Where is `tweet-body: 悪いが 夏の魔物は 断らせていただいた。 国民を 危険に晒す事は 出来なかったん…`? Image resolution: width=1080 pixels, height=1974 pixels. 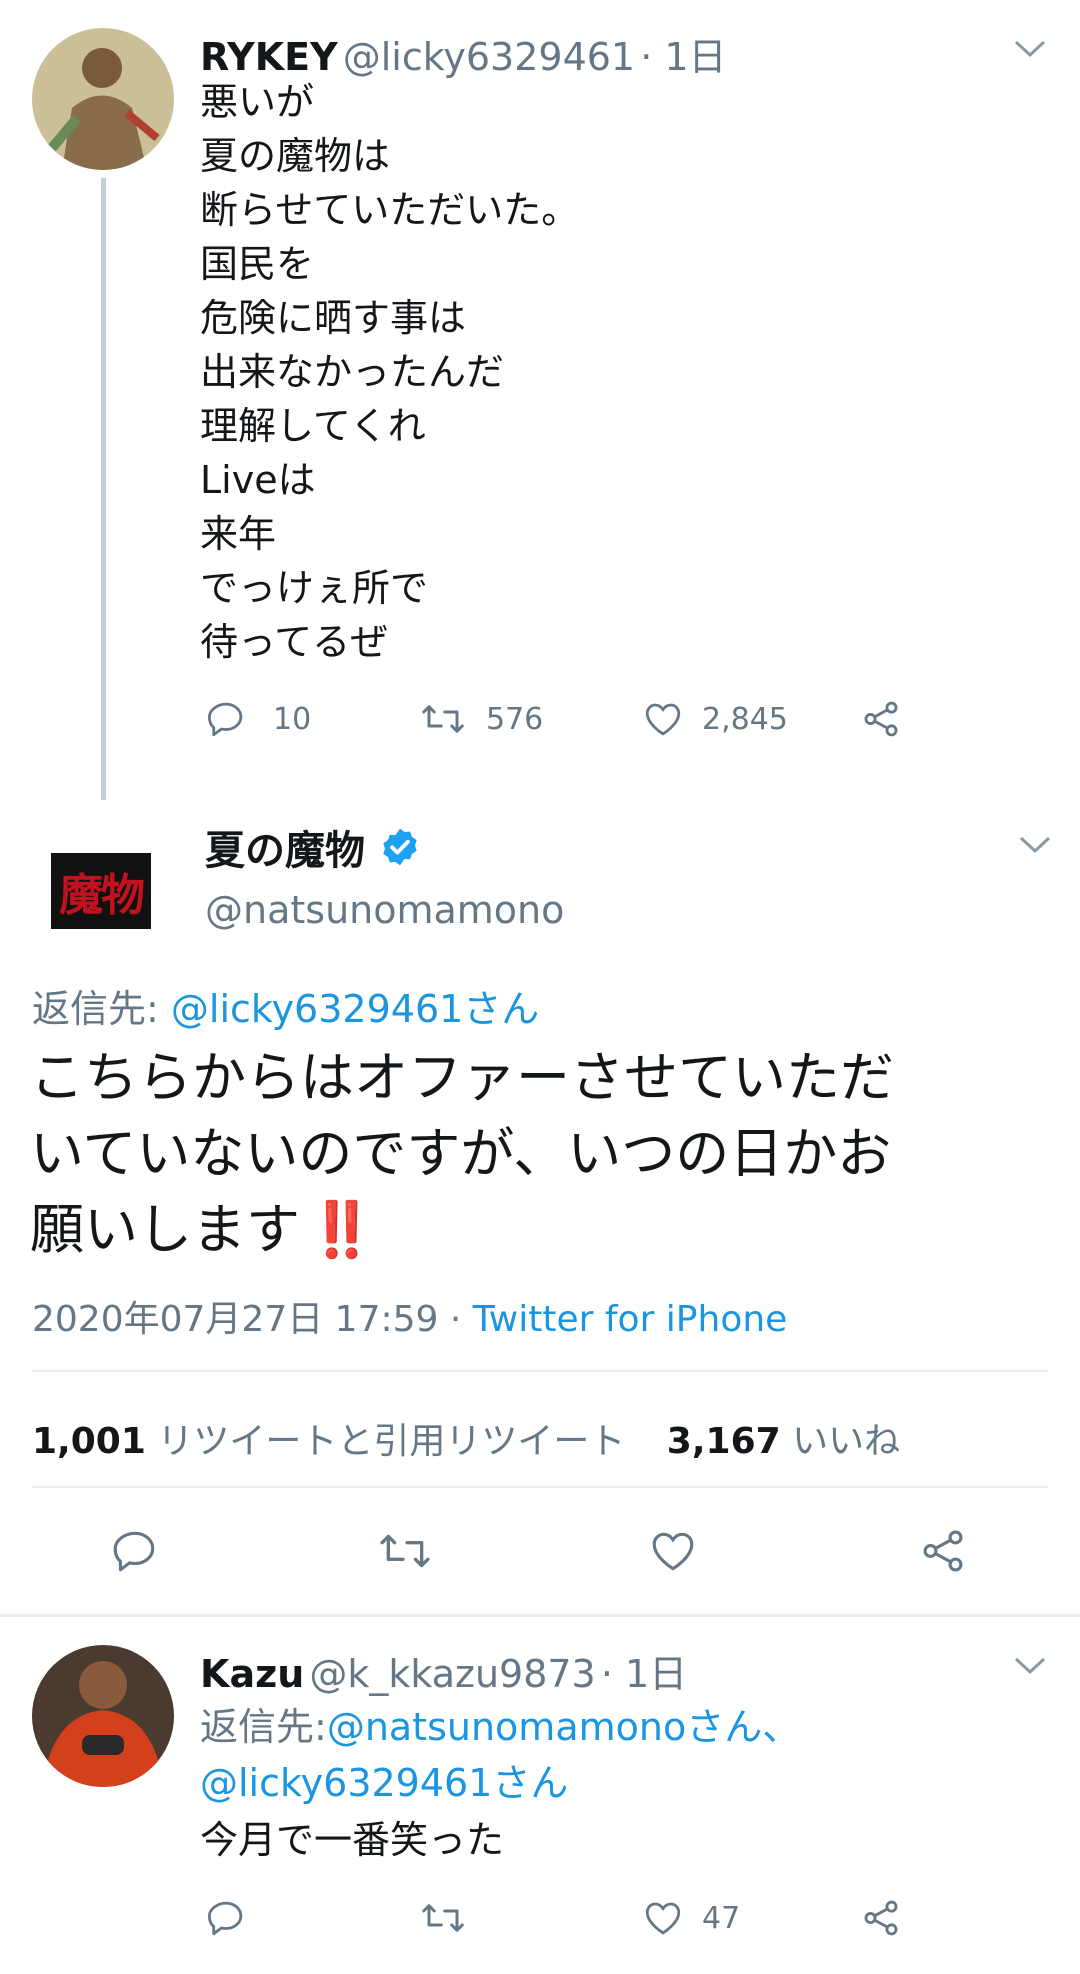
tweet-body: 悪いが 夏の魔物は 断らせていただいた。 国民を 危険に晒す事は 出来なかったん… is located at coordinates (389, 372).